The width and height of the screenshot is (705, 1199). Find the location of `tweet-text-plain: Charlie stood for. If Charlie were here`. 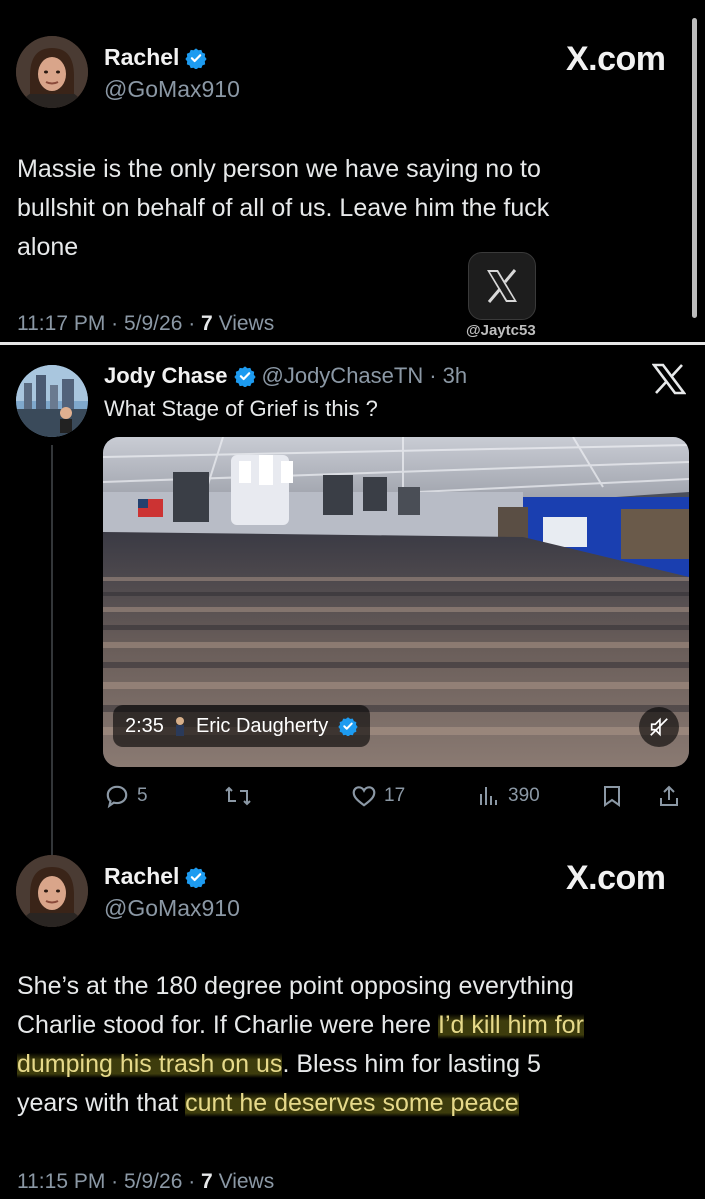

tweet-text-plain: Charlie stood for. If Charlie were here is located at coordinates (228, 1025).